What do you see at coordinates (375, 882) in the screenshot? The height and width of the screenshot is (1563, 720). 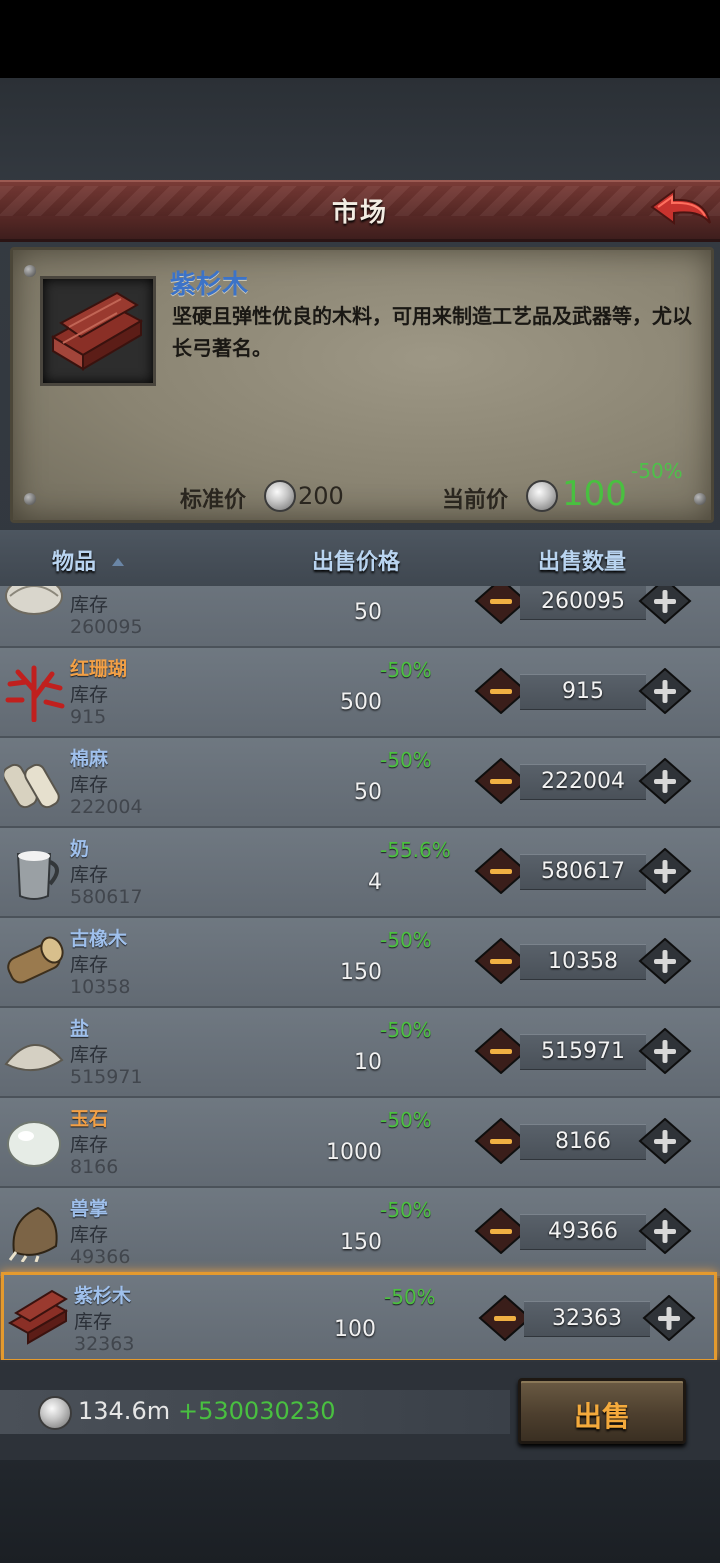 I see `sell-price: 4` at bounding box center [375, 882].